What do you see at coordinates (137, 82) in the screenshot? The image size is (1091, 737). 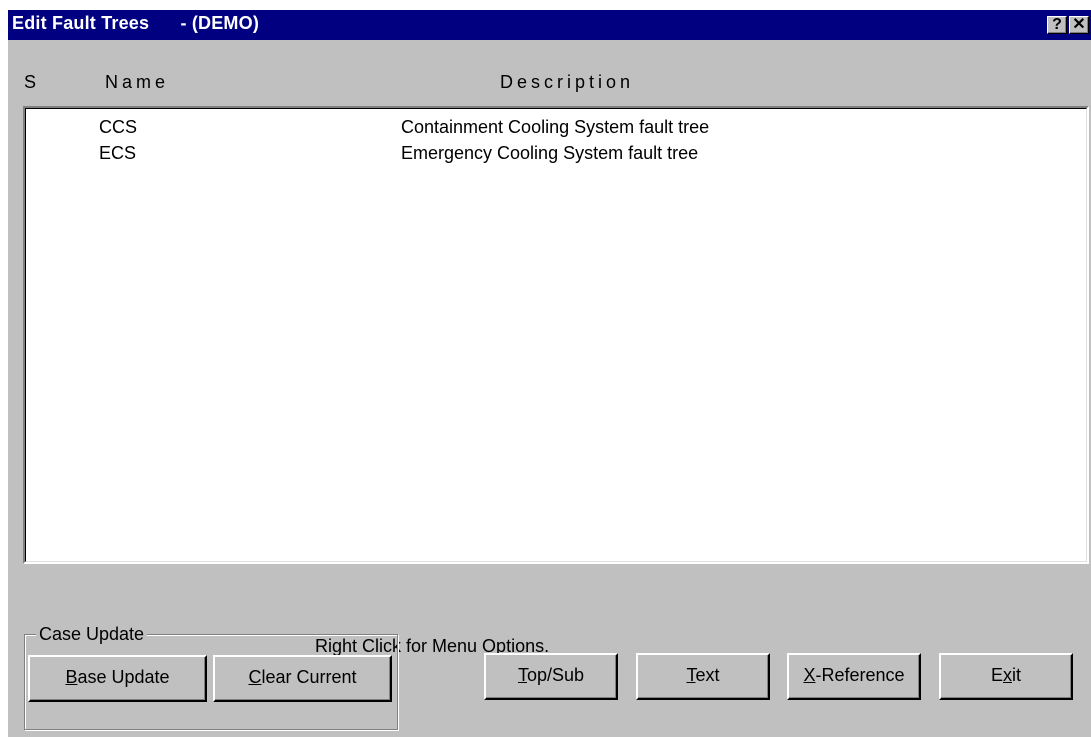 I see `column-header-name: Name` at bounding box center [137, 82].